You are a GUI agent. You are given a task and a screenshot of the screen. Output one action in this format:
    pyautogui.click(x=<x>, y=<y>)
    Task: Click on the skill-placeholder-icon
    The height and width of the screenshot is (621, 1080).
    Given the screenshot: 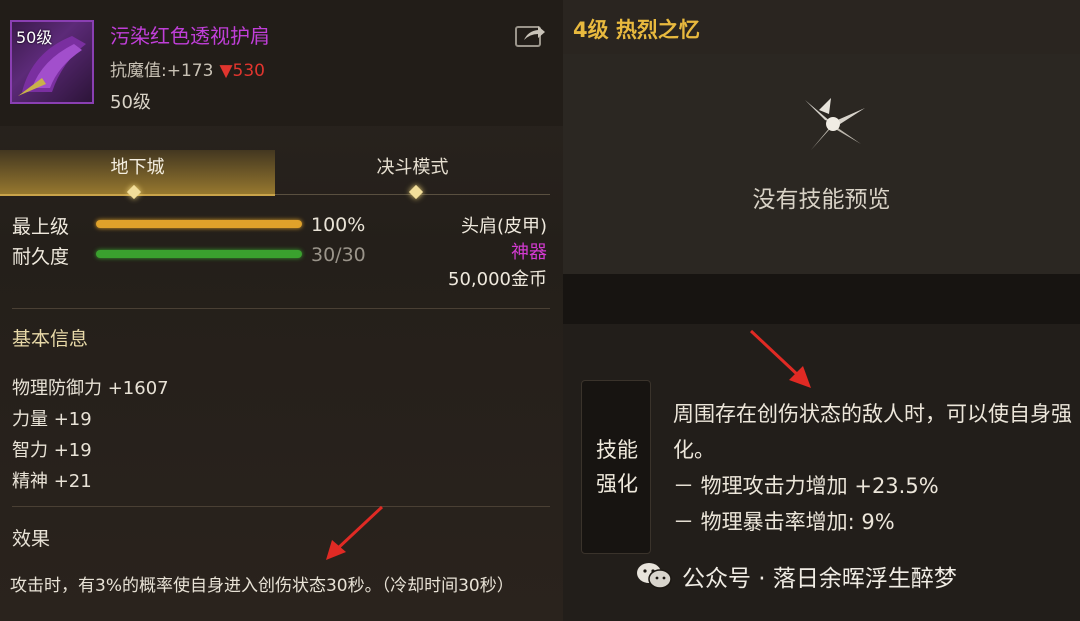 What is the action you would take?
    pyautogui.click(x=835, y=124)
    